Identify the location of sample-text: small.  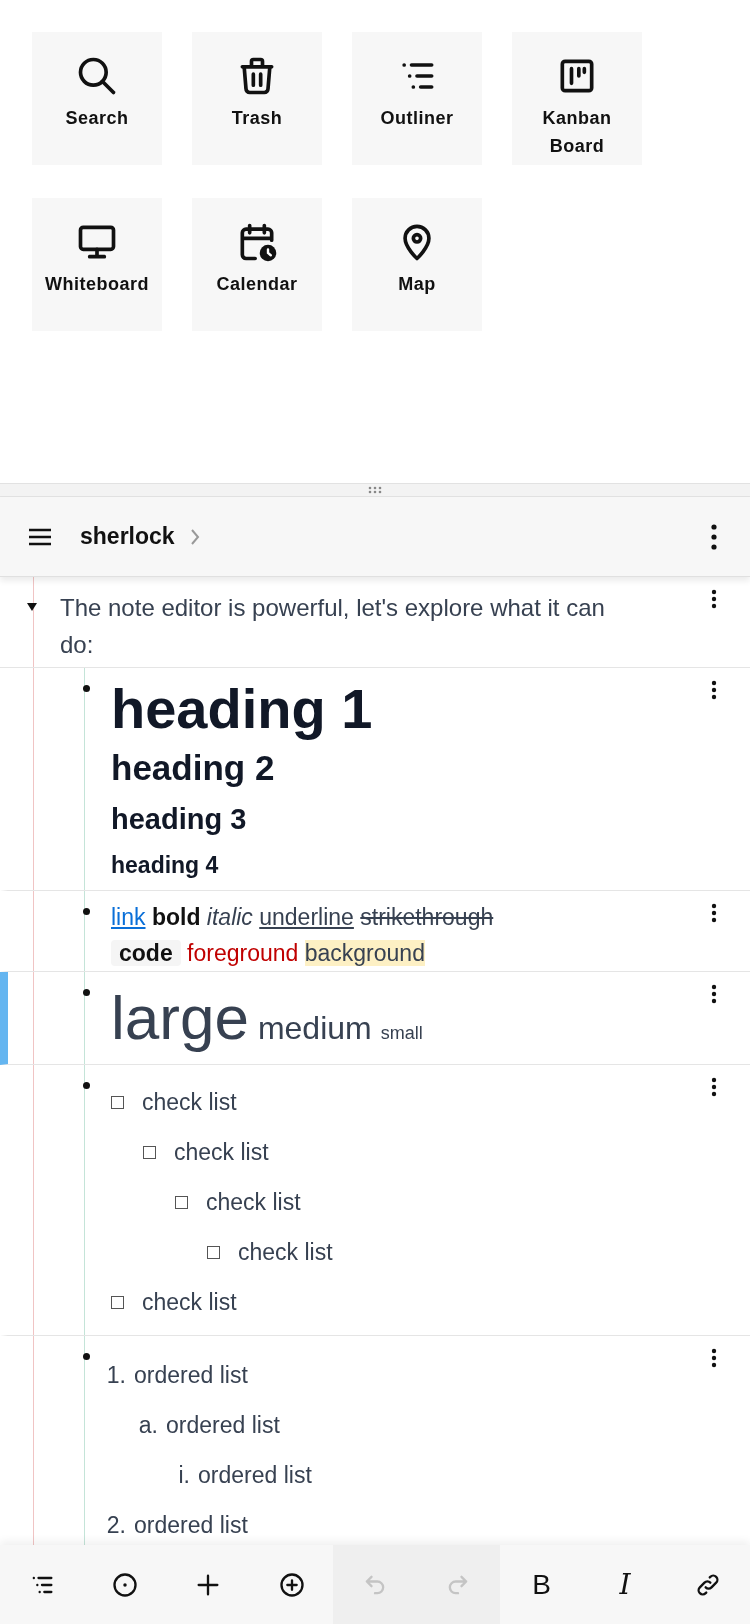
(401, 1033).